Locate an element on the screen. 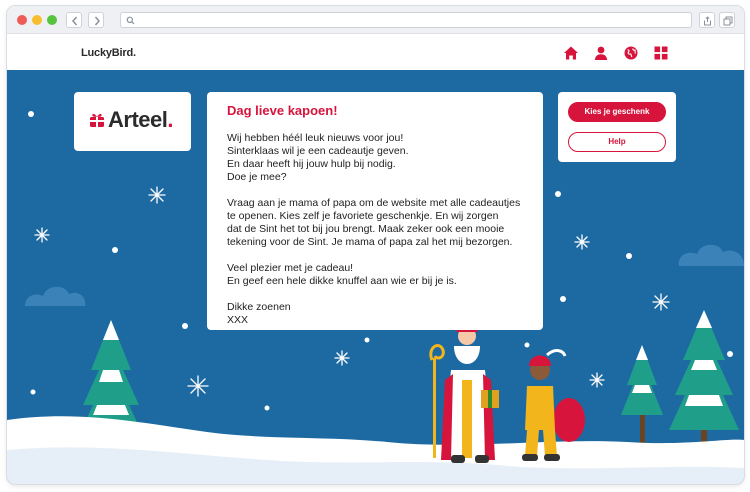  globe-icon is located at coordinates (631, 53).